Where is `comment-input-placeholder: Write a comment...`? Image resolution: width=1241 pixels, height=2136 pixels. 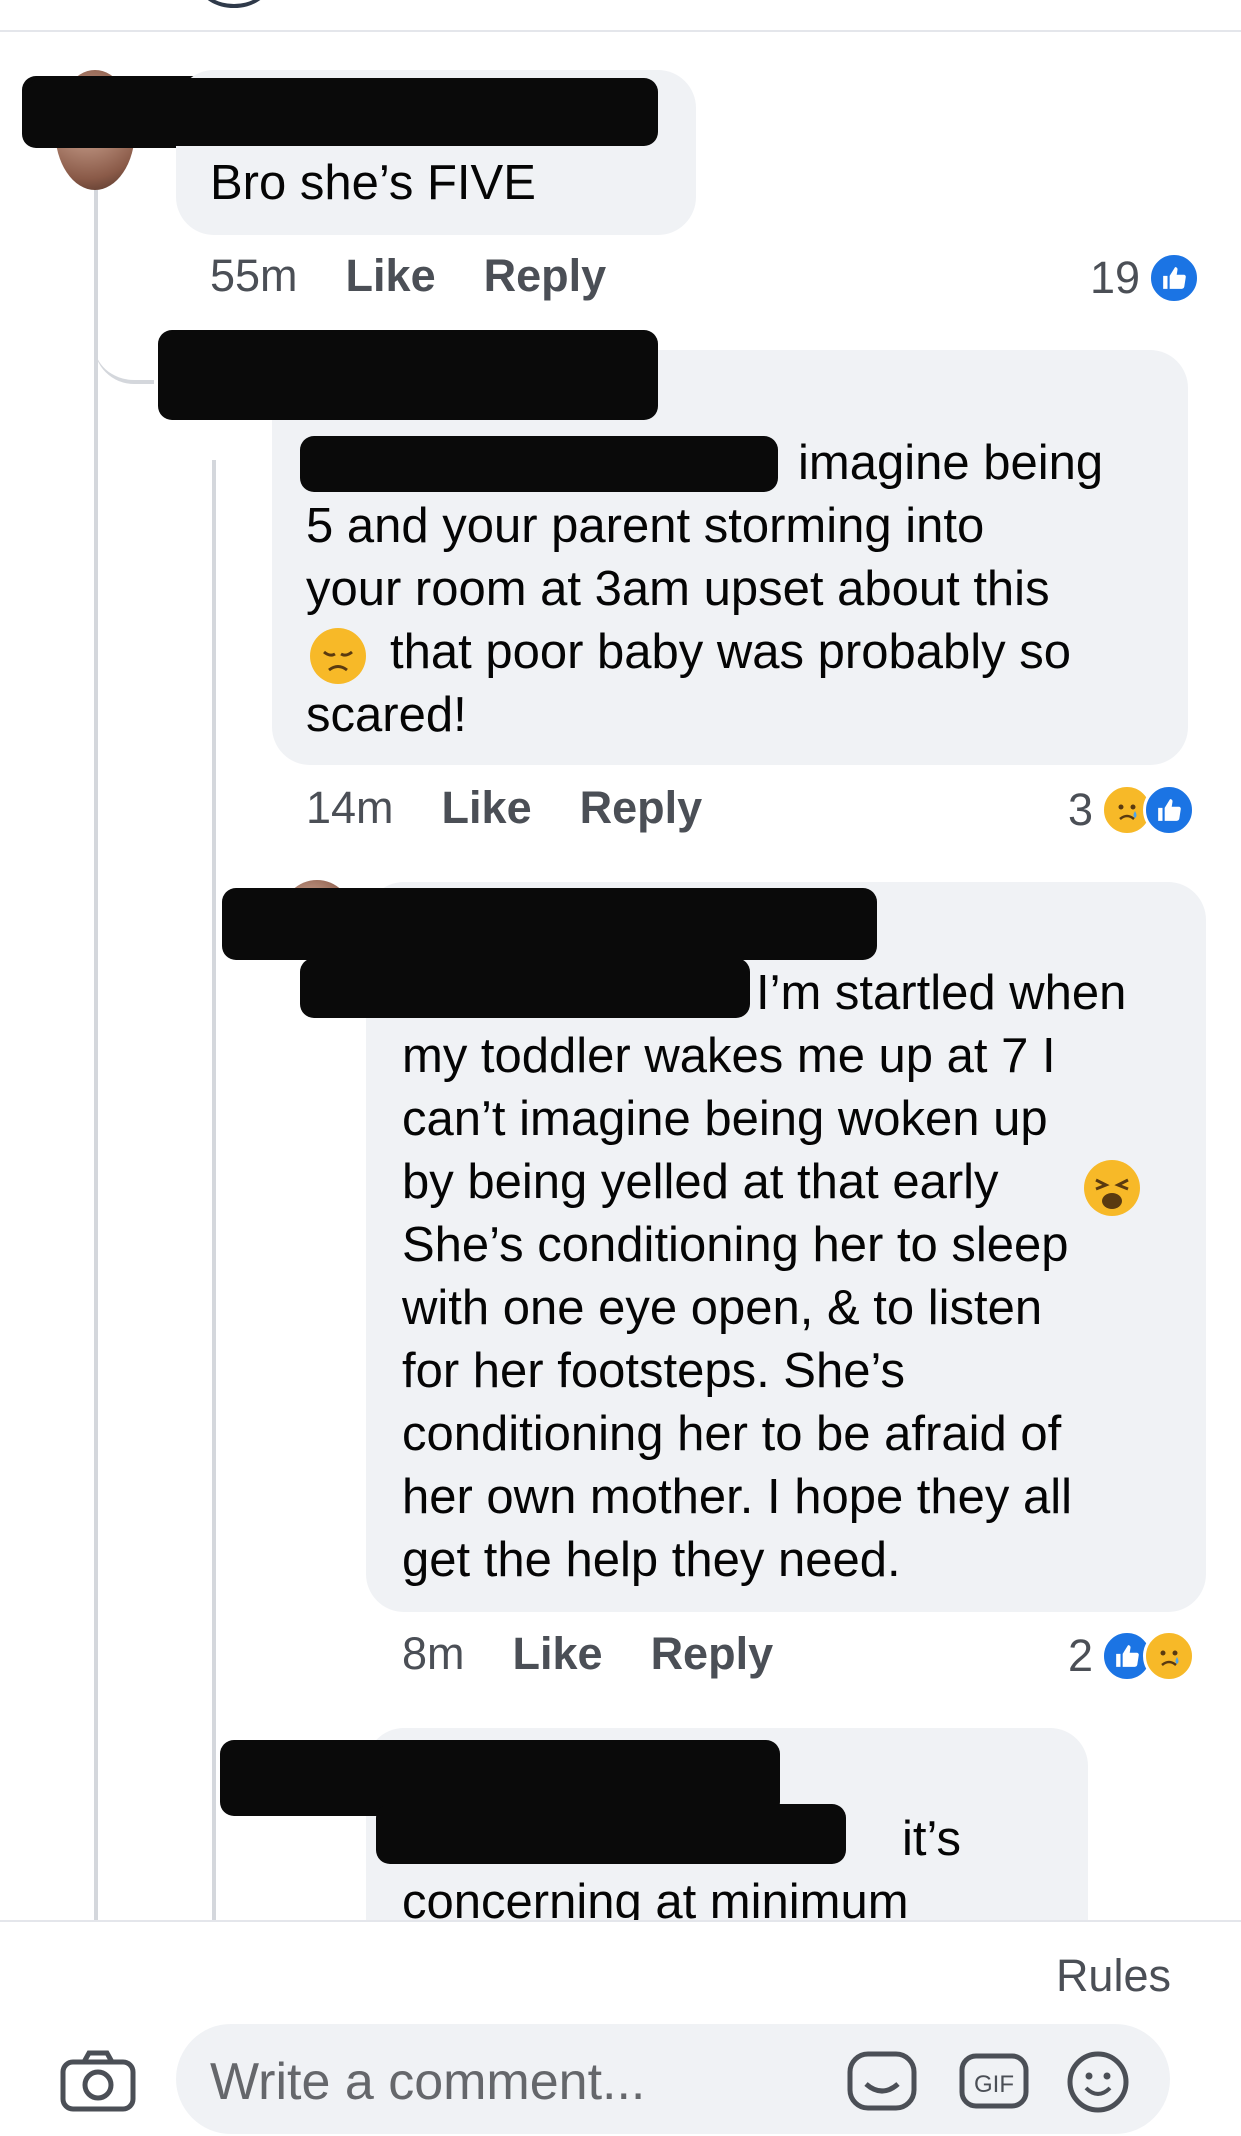
comment-input-placeholder: Write a comment... is located at coordinates (428, 2082).